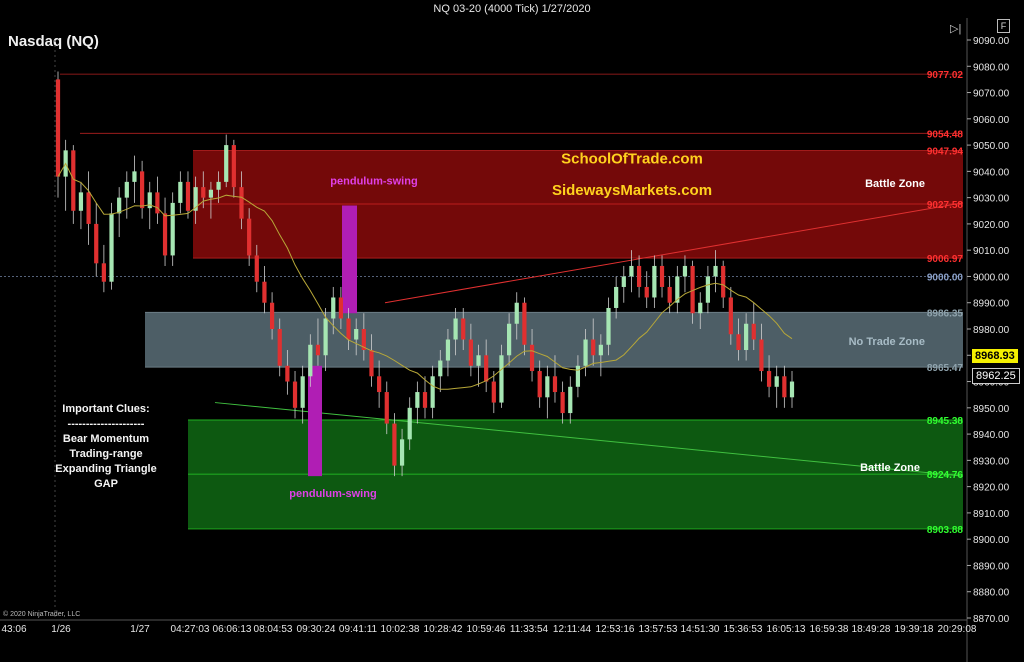  What do you see at coordinates (349, 259) in the screenshot?
I see `pendulum-swing-bar` at bounding box center [349, 259].